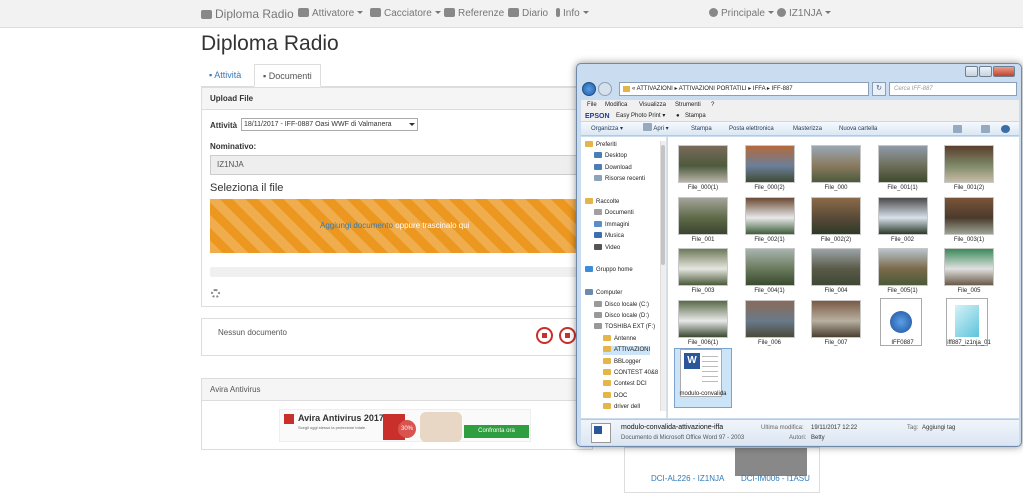 The height and width of the screenshot is (499, 1023). I want to click on menu-help: ?, so click(712, 105).